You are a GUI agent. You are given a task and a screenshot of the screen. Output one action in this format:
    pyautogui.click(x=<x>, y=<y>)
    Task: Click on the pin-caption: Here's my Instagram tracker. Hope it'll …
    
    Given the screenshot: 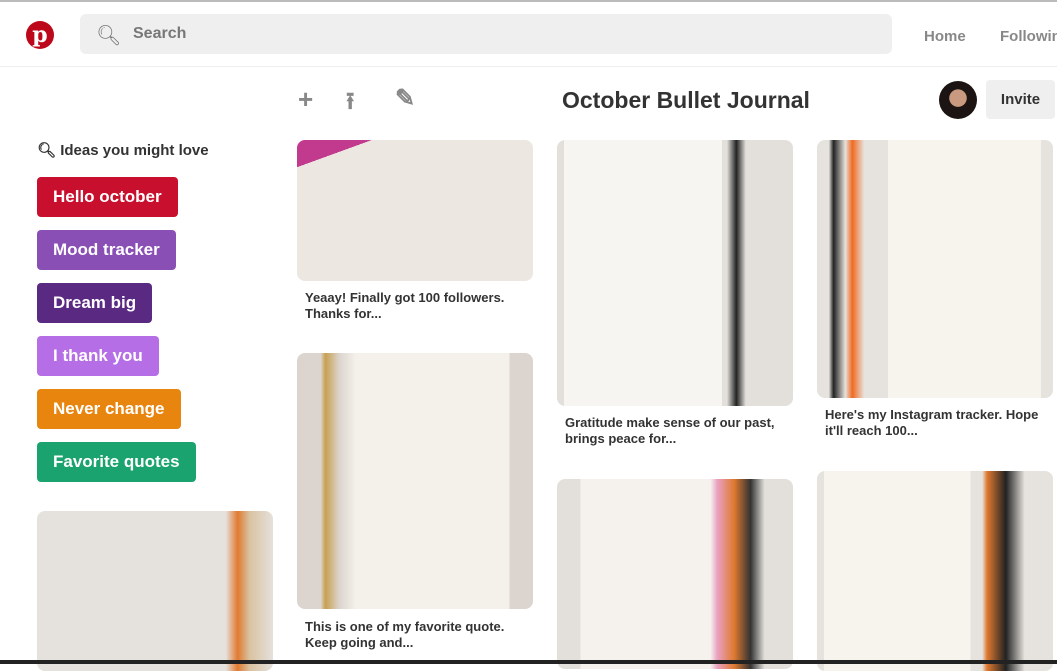 What is the action you would take?
    pyautogui.click(x=940, y=423)
    